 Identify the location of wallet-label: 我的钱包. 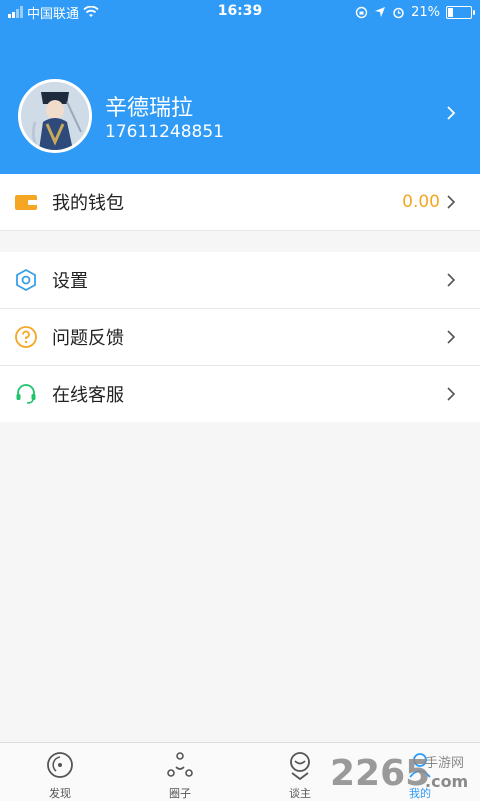
(88, 203).